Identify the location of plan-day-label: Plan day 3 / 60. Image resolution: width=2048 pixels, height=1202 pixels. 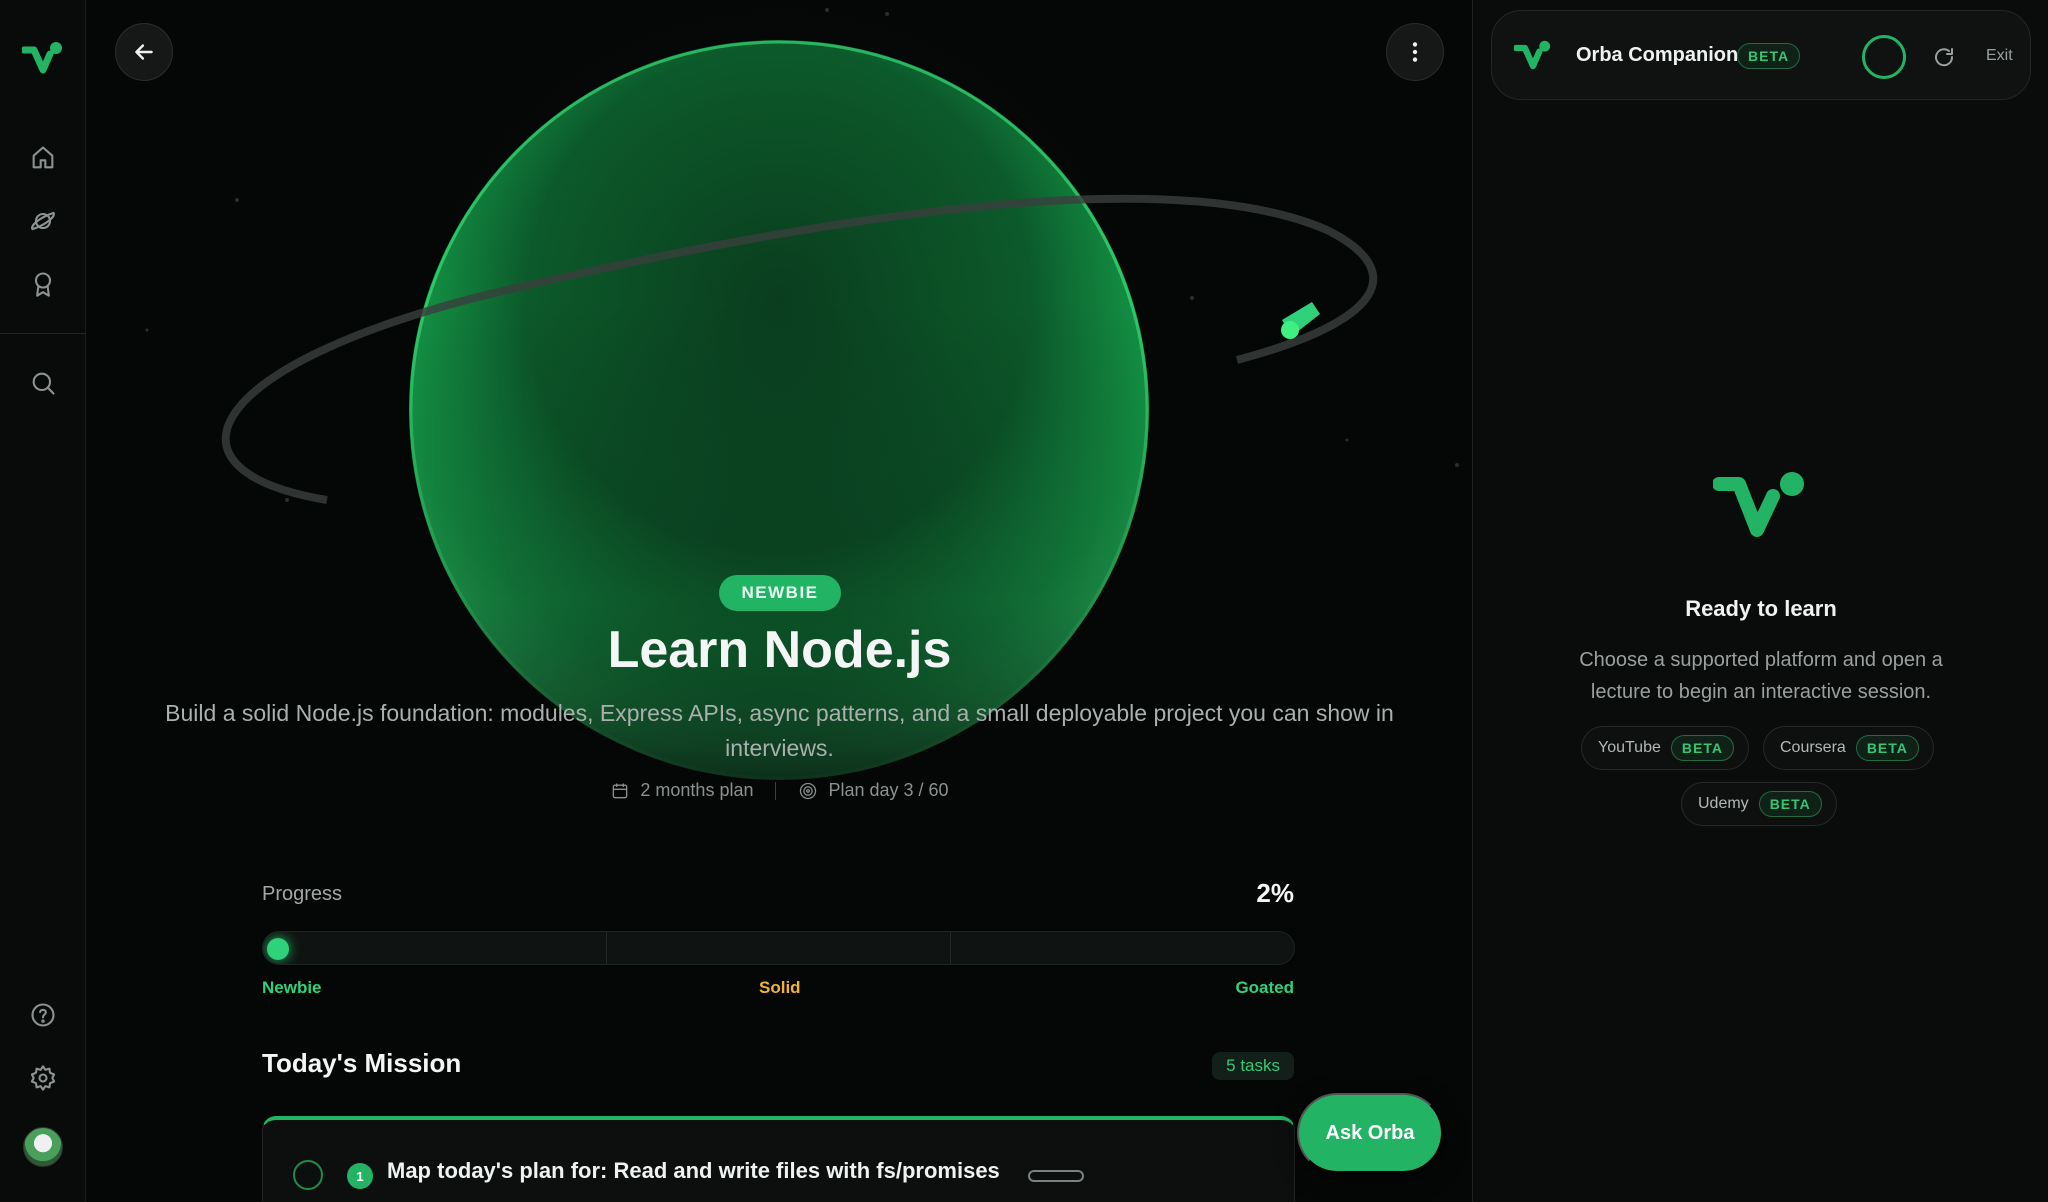
(888, 790).